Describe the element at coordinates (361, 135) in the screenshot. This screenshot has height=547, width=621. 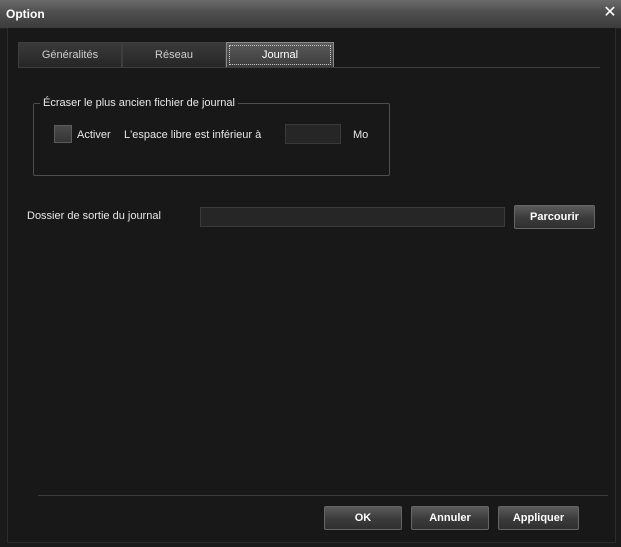
I see `unit-label: Mo` at that location.